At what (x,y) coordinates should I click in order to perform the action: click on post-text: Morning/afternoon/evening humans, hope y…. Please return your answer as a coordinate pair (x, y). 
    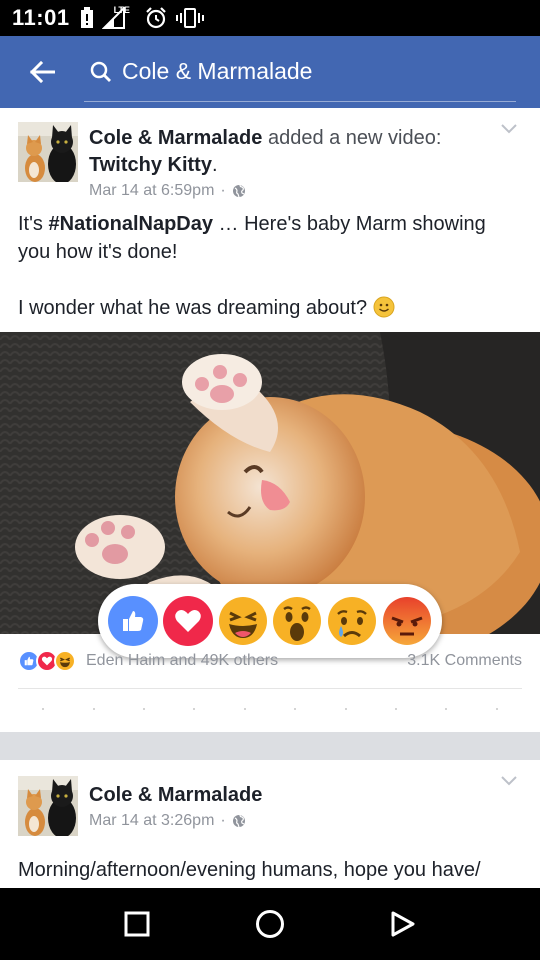
    Looking at the image, I should click on (269, 870).